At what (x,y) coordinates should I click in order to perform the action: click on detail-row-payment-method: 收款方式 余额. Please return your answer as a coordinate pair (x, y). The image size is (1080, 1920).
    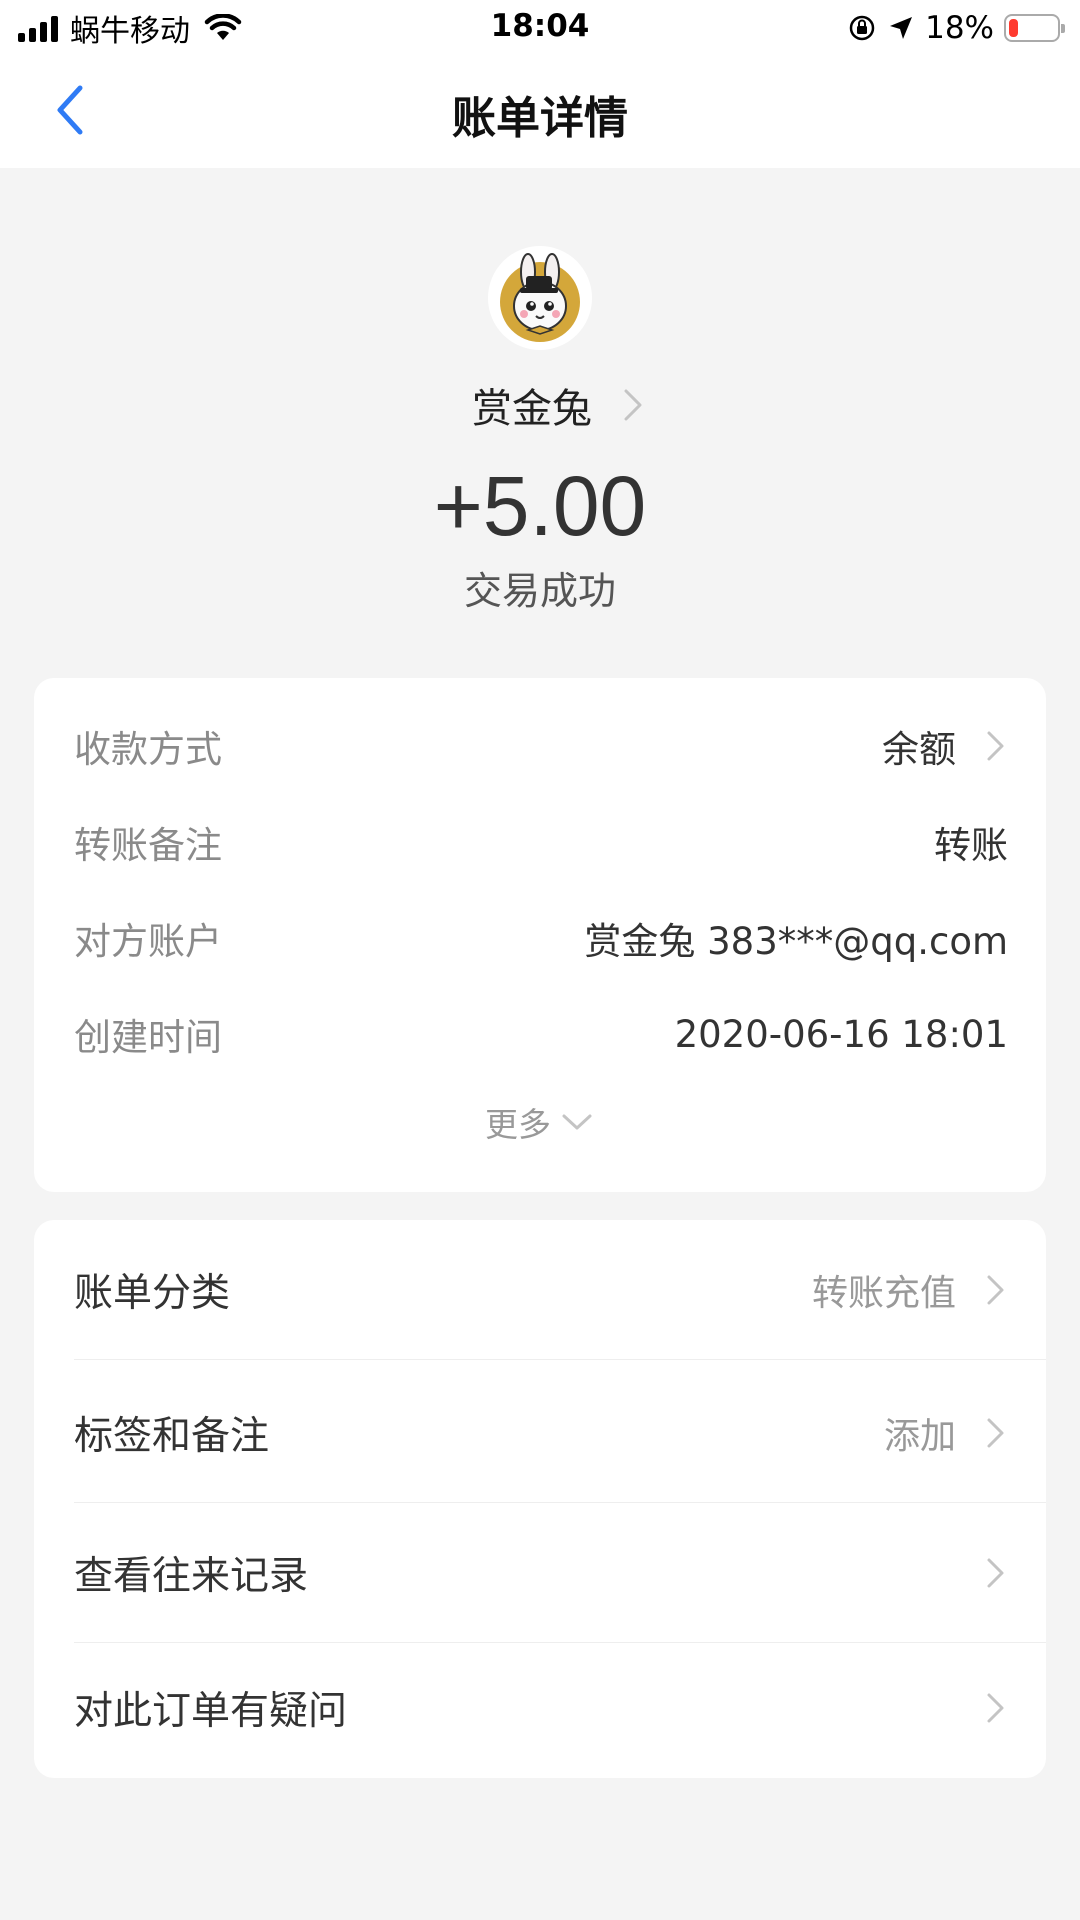
    Looking at the image, I should click on (541, 746).